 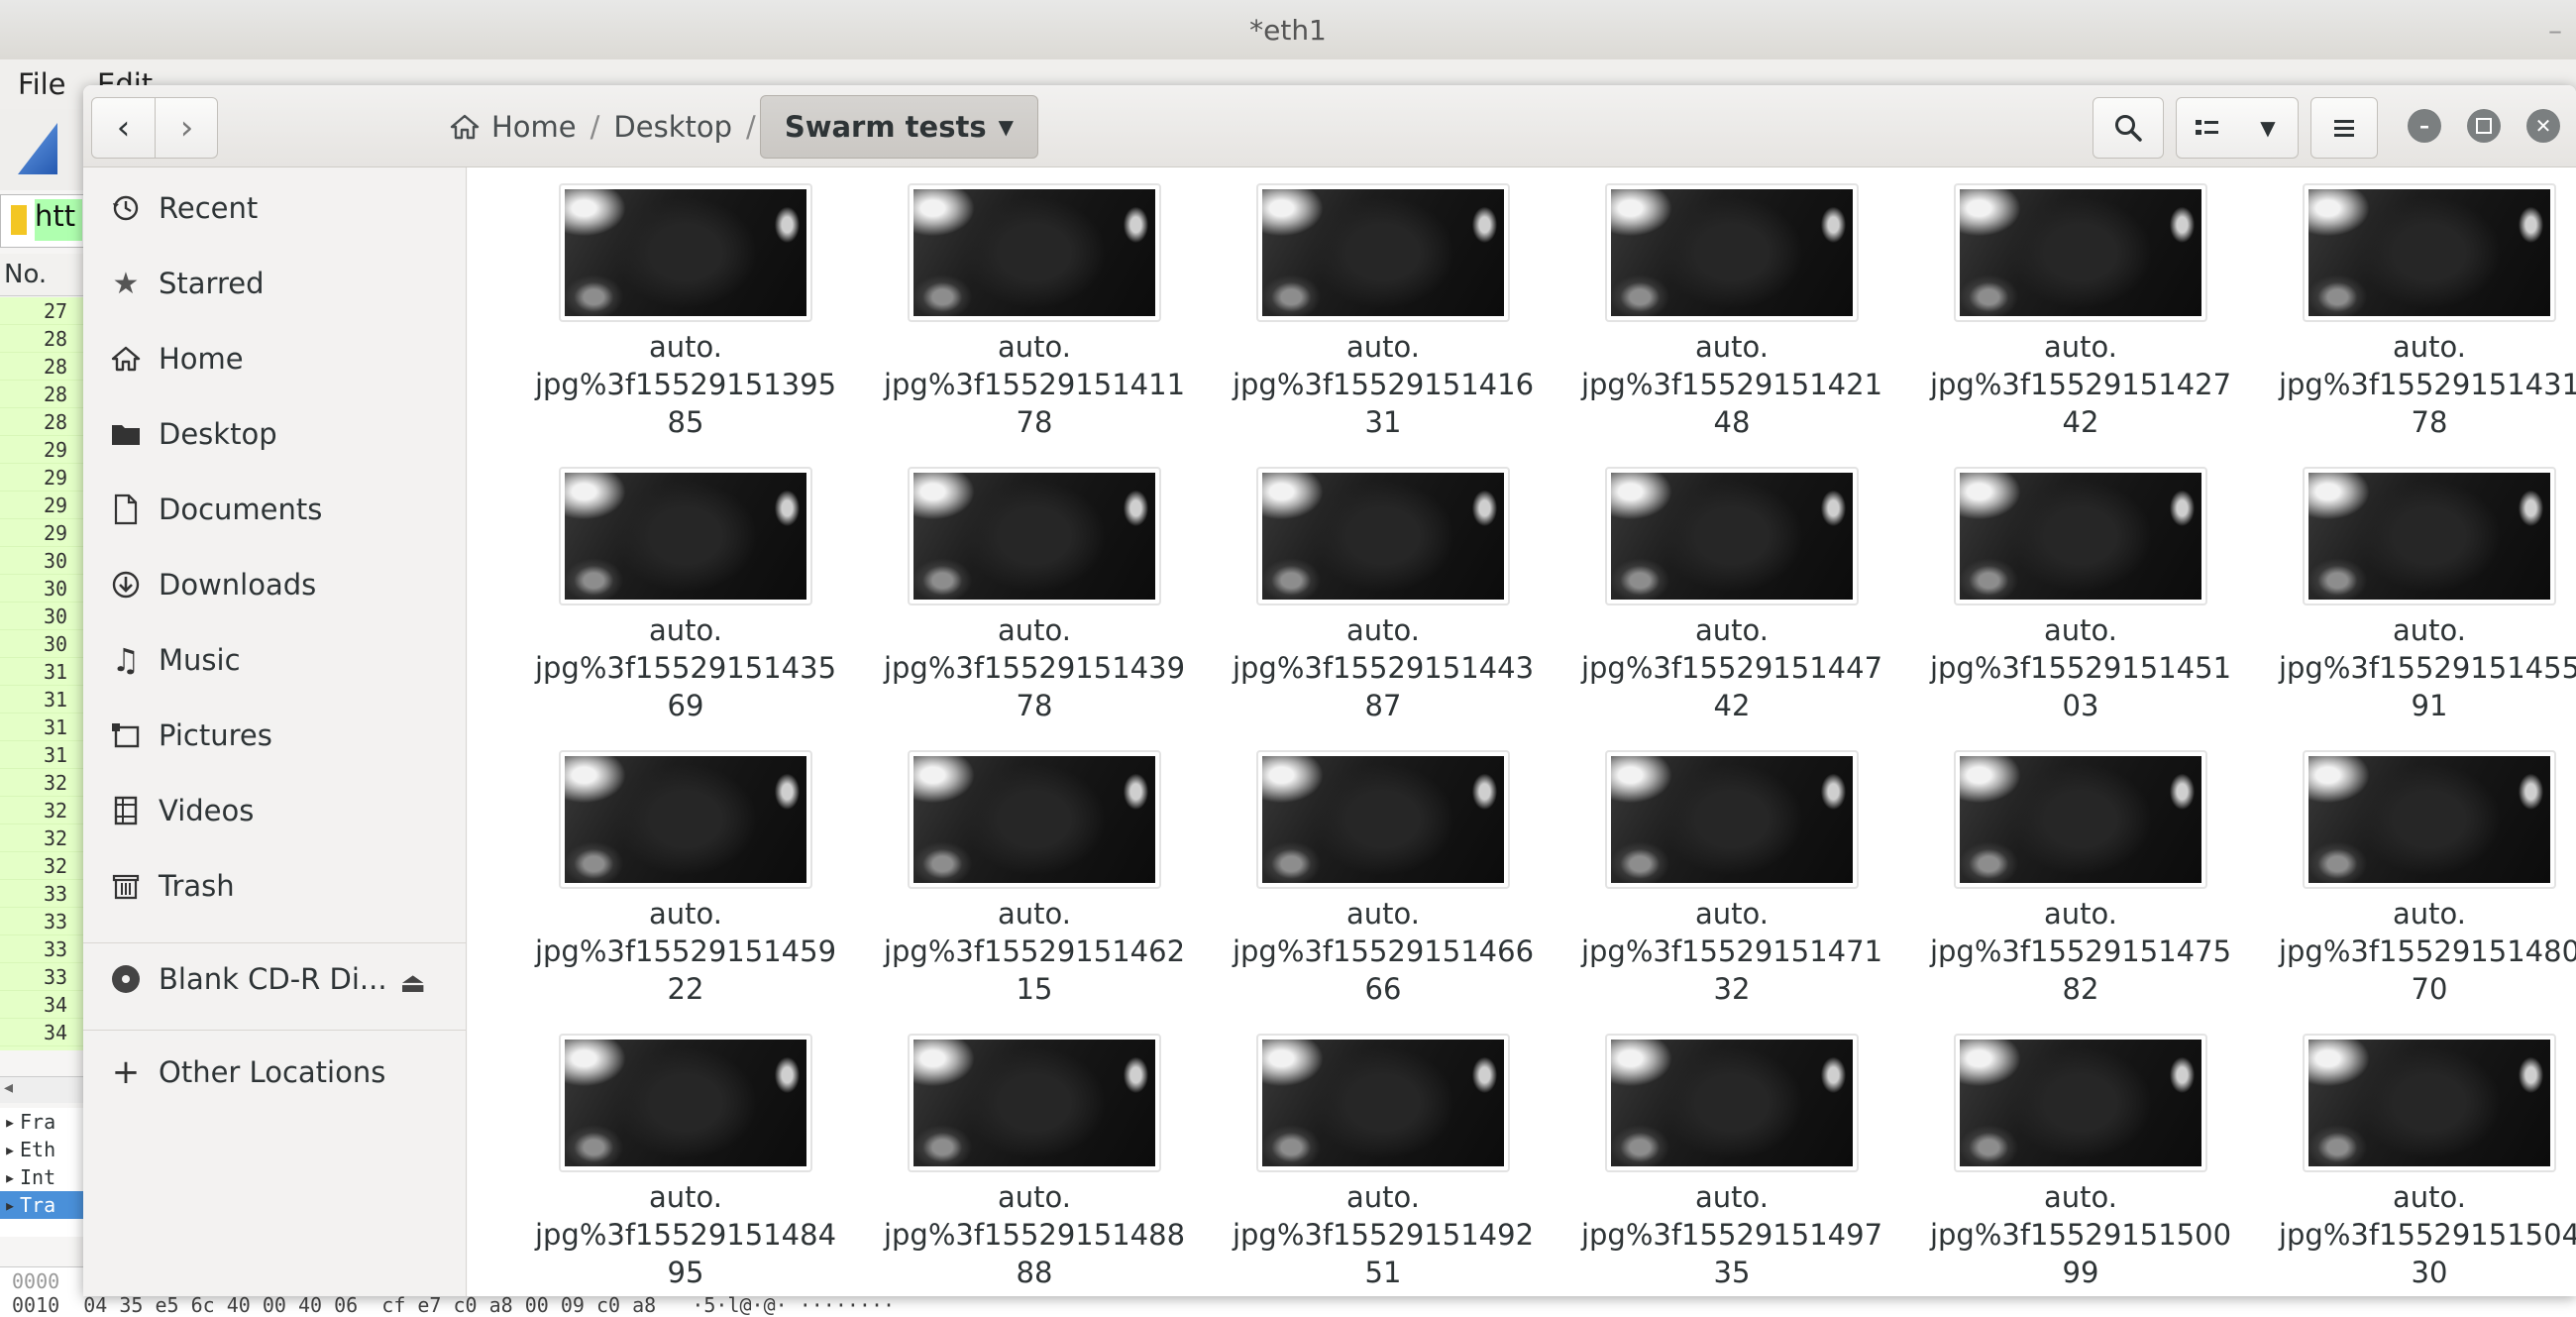 I want to click on sidebar-item-starred: ★ Starred, so click(x=274, y=283).